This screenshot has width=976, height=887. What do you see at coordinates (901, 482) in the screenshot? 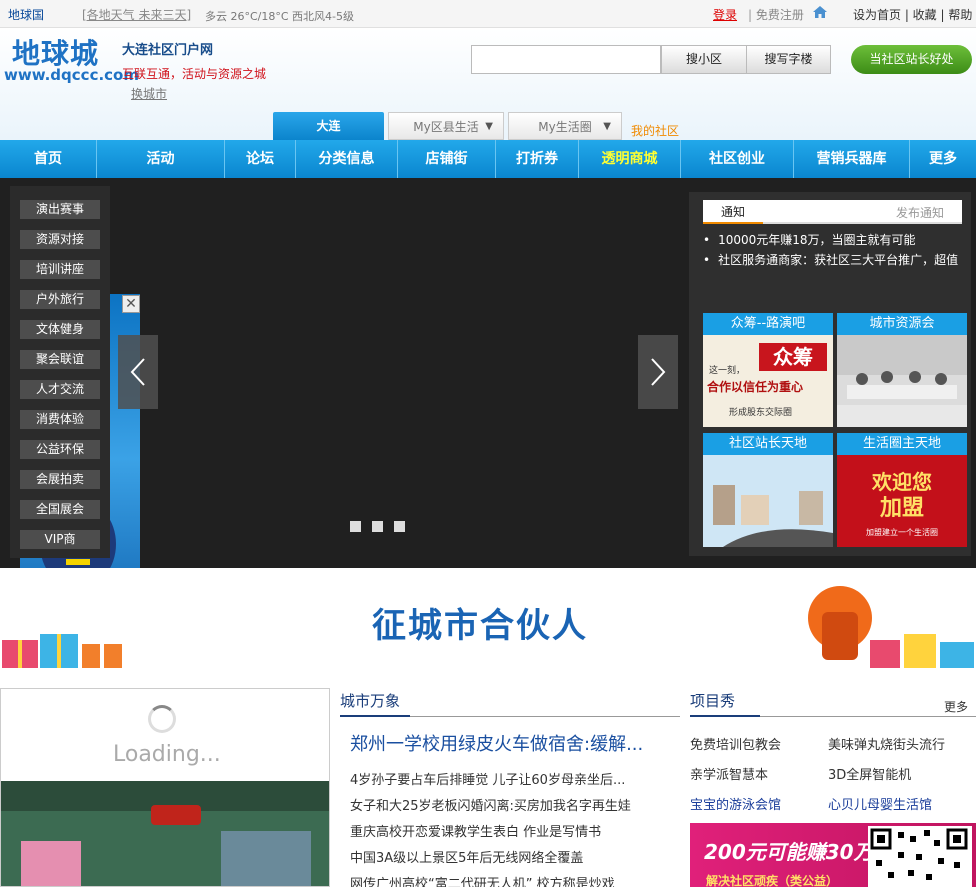
I see `svg-text: 欢迎您` at bounding box center [901, 482].